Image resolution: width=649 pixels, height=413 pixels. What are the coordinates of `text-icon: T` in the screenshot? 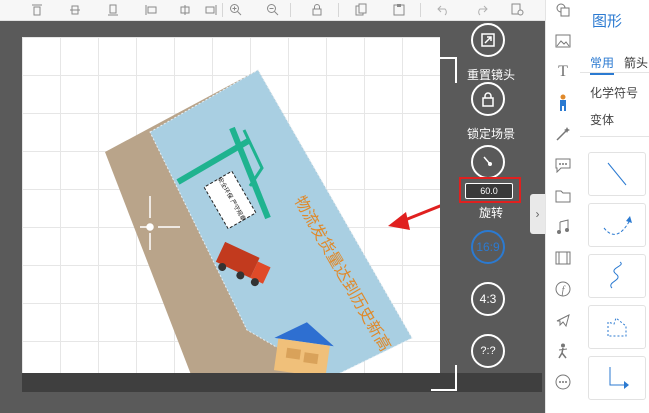 It's located at (563, 72).